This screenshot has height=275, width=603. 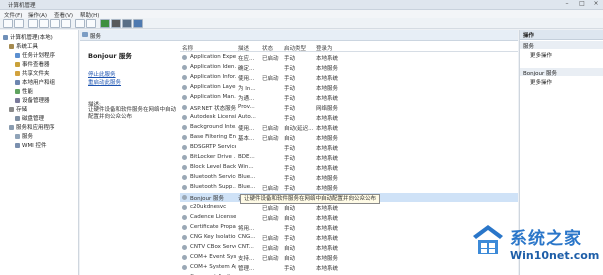 What do you see at coordinates (187, 48) in the screenshot?
I see `column-name: 名称` at bounding box center [187, 48].